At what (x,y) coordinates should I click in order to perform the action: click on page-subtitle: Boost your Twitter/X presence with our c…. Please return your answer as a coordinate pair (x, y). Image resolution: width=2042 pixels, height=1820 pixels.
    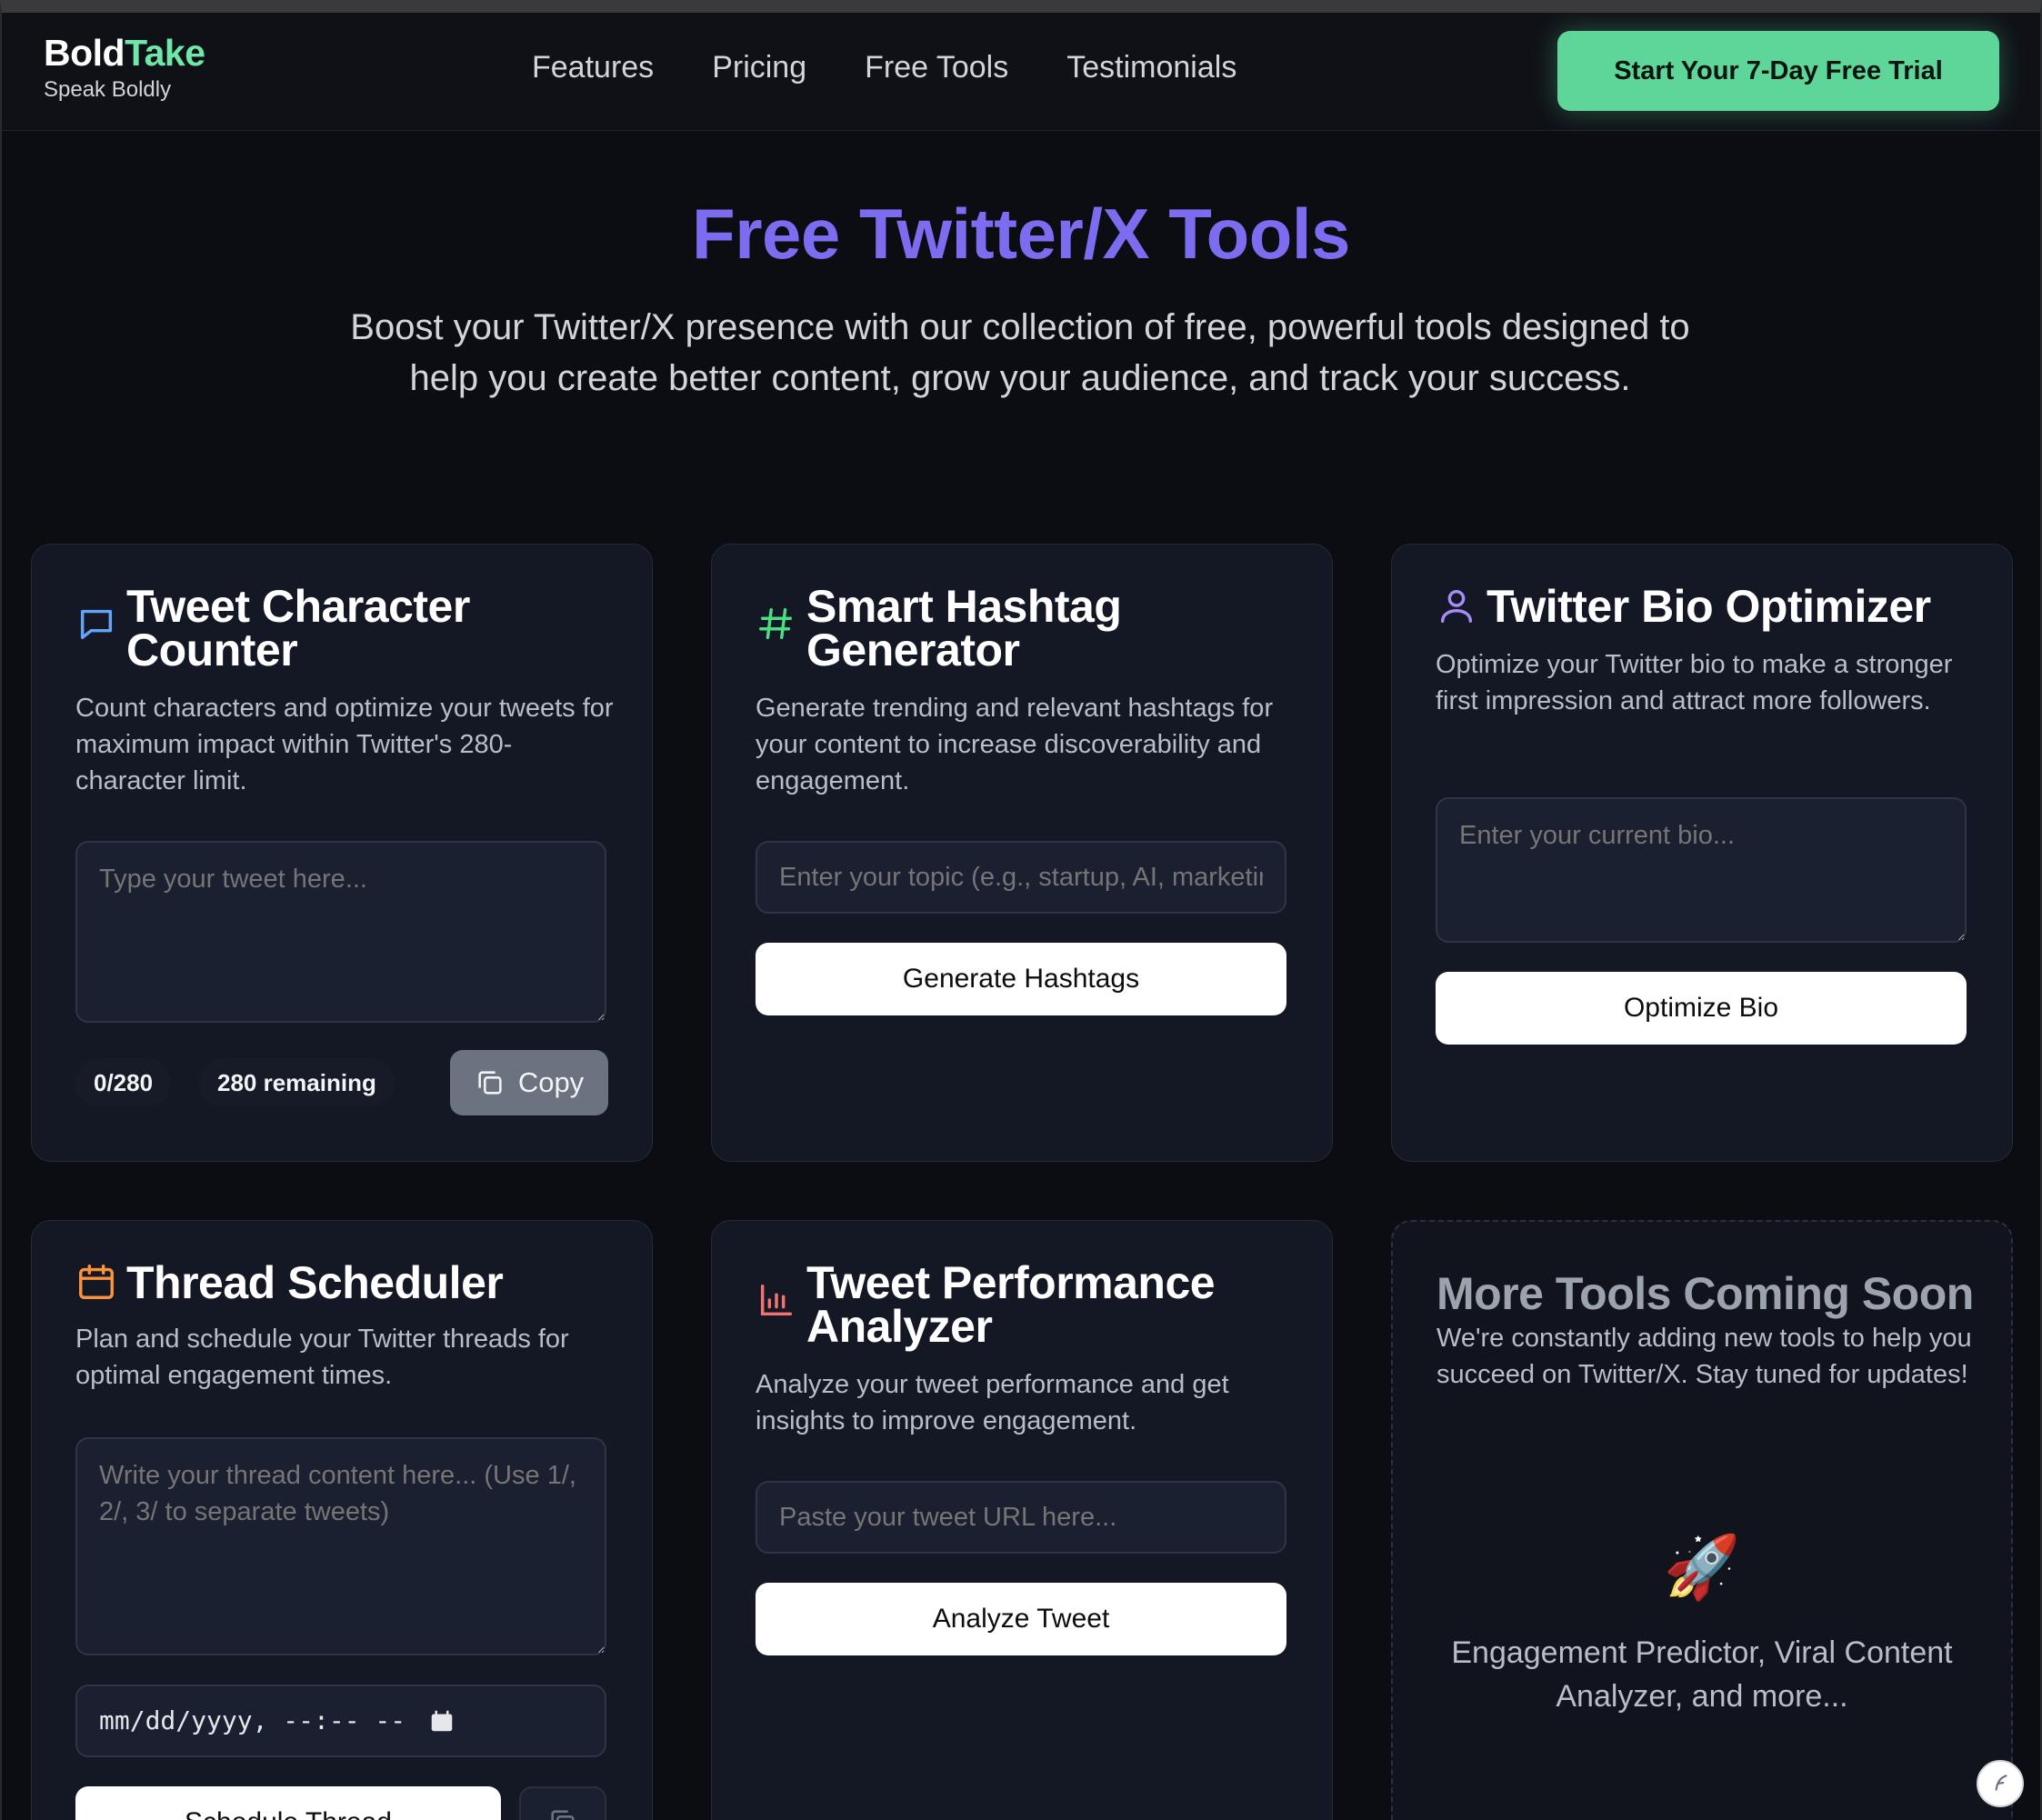
    Looking at the image, I should click on (1020, 353).